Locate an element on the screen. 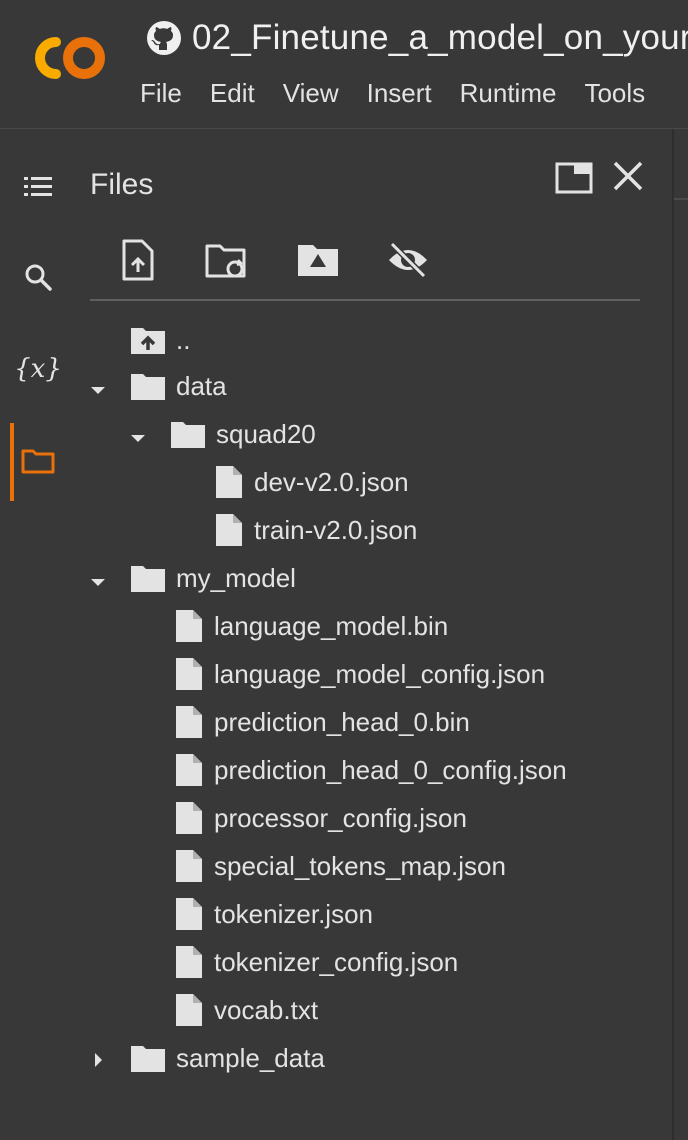 The width and height of the screenshot is (688, 1140). tree-item-file: language_model_config.json is located at coordinates (358, 674).